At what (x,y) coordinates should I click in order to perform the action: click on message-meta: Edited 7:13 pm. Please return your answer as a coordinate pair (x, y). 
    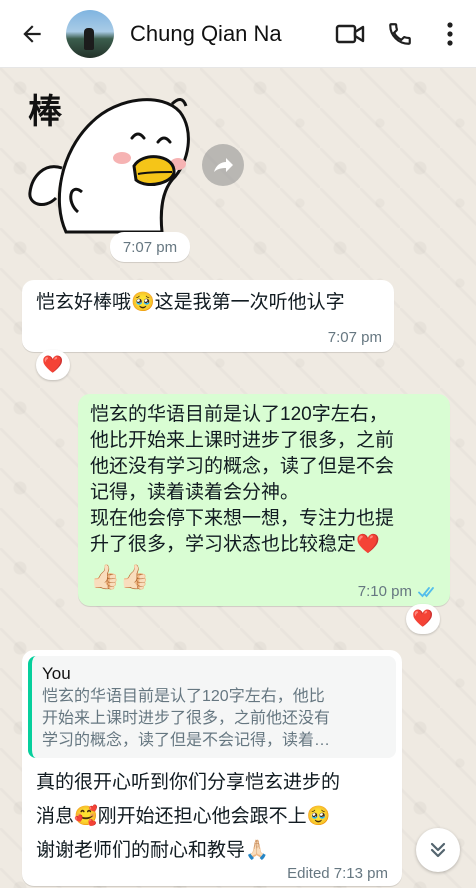
    Looking at the image, I should click on (337, 873).